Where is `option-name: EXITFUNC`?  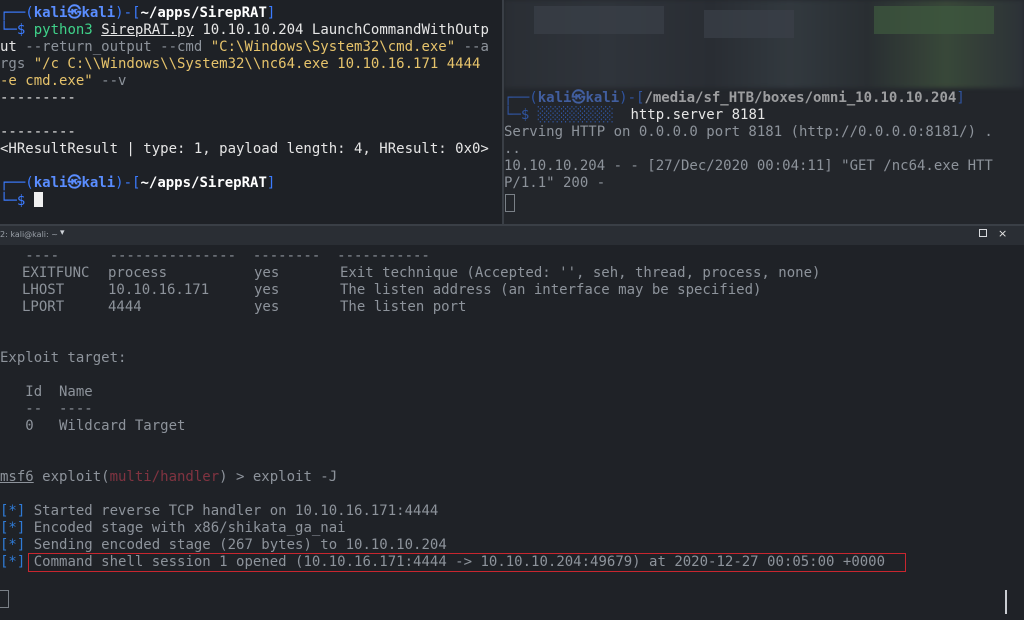
option-name: EXITFUNC is located at coordinates (56, 273).